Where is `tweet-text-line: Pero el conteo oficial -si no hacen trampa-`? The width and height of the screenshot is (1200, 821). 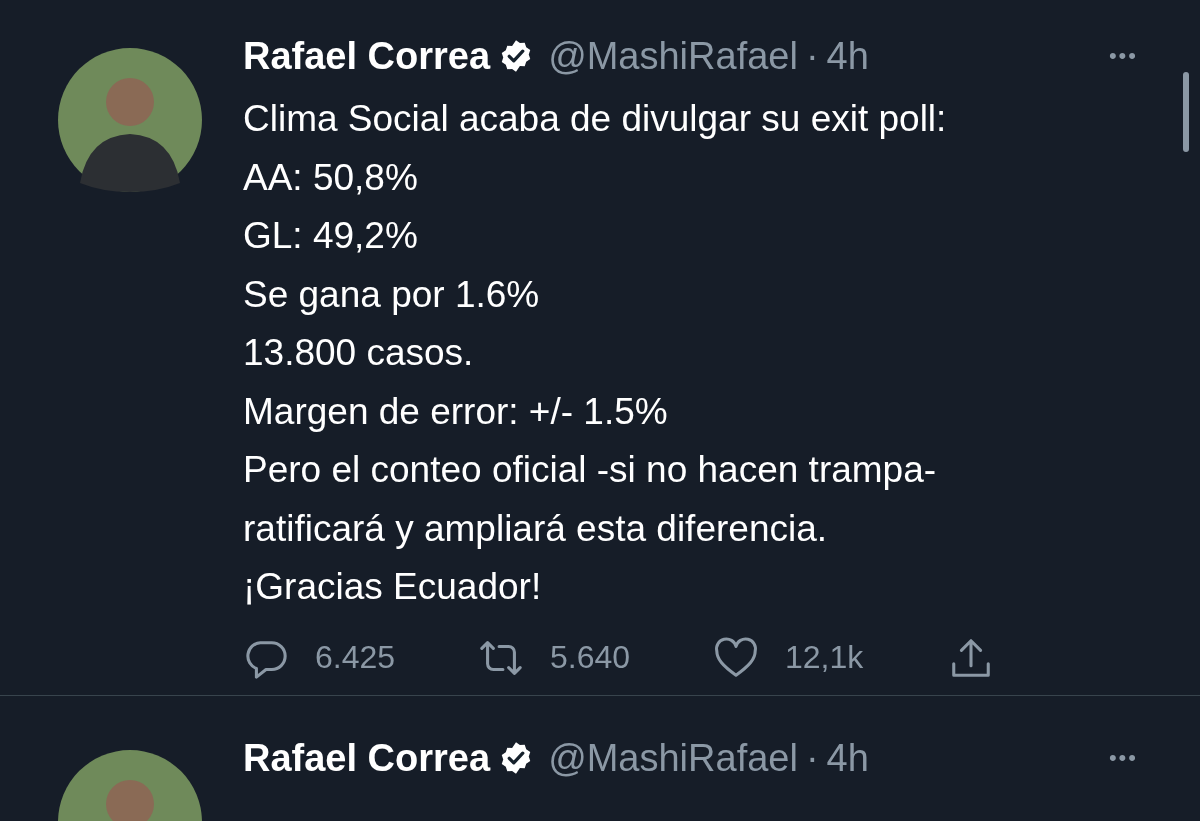
tweet-text-line: Pero el conteo oficial -si no hacen trampa- is located at coordinates (590, 470).